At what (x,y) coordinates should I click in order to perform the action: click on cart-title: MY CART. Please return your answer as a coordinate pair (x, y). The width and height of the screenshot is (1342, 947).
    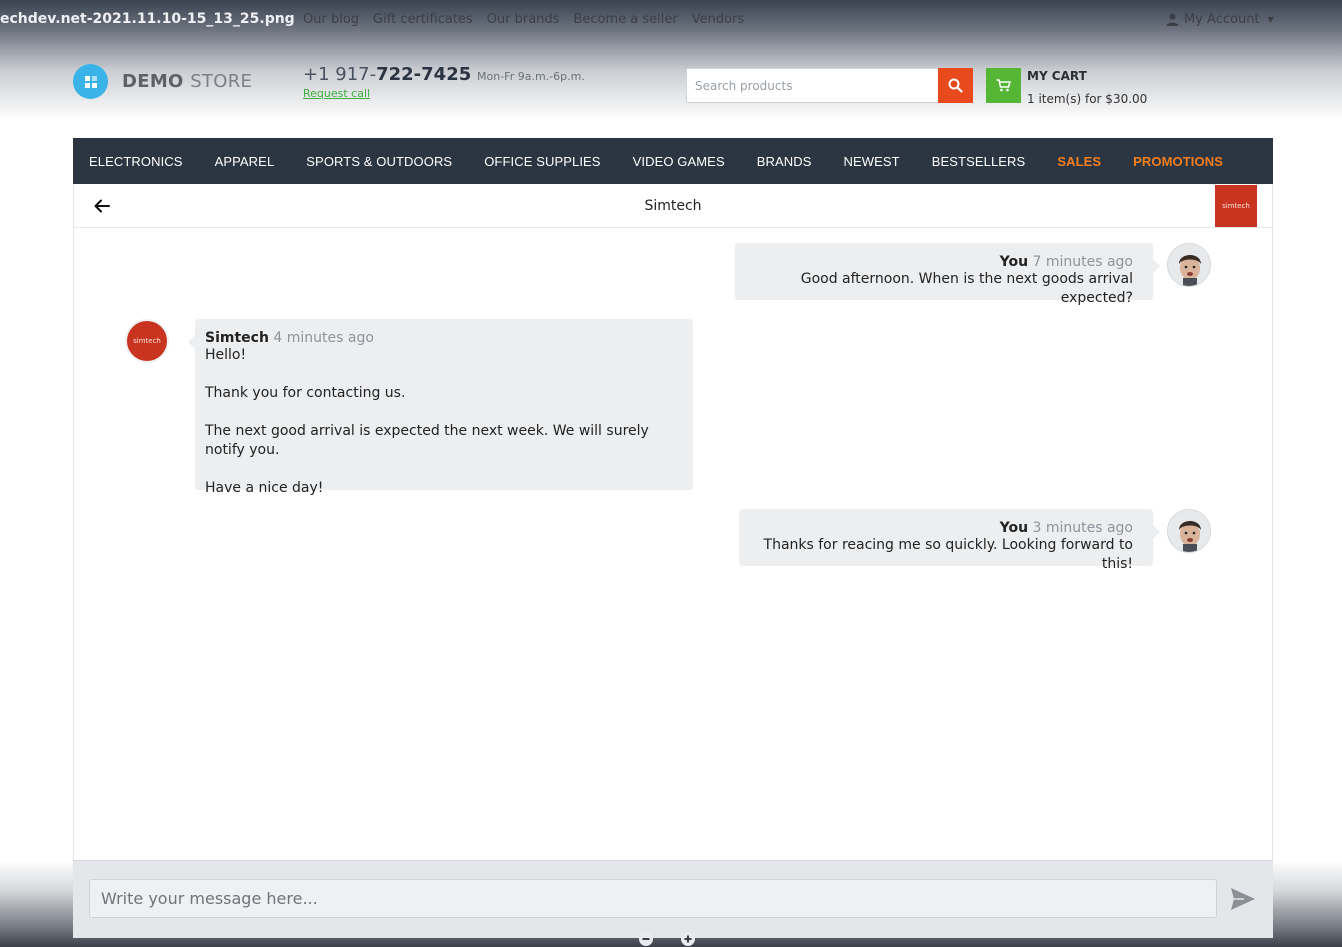
    Looking at the image, I should click on (1057, 76).